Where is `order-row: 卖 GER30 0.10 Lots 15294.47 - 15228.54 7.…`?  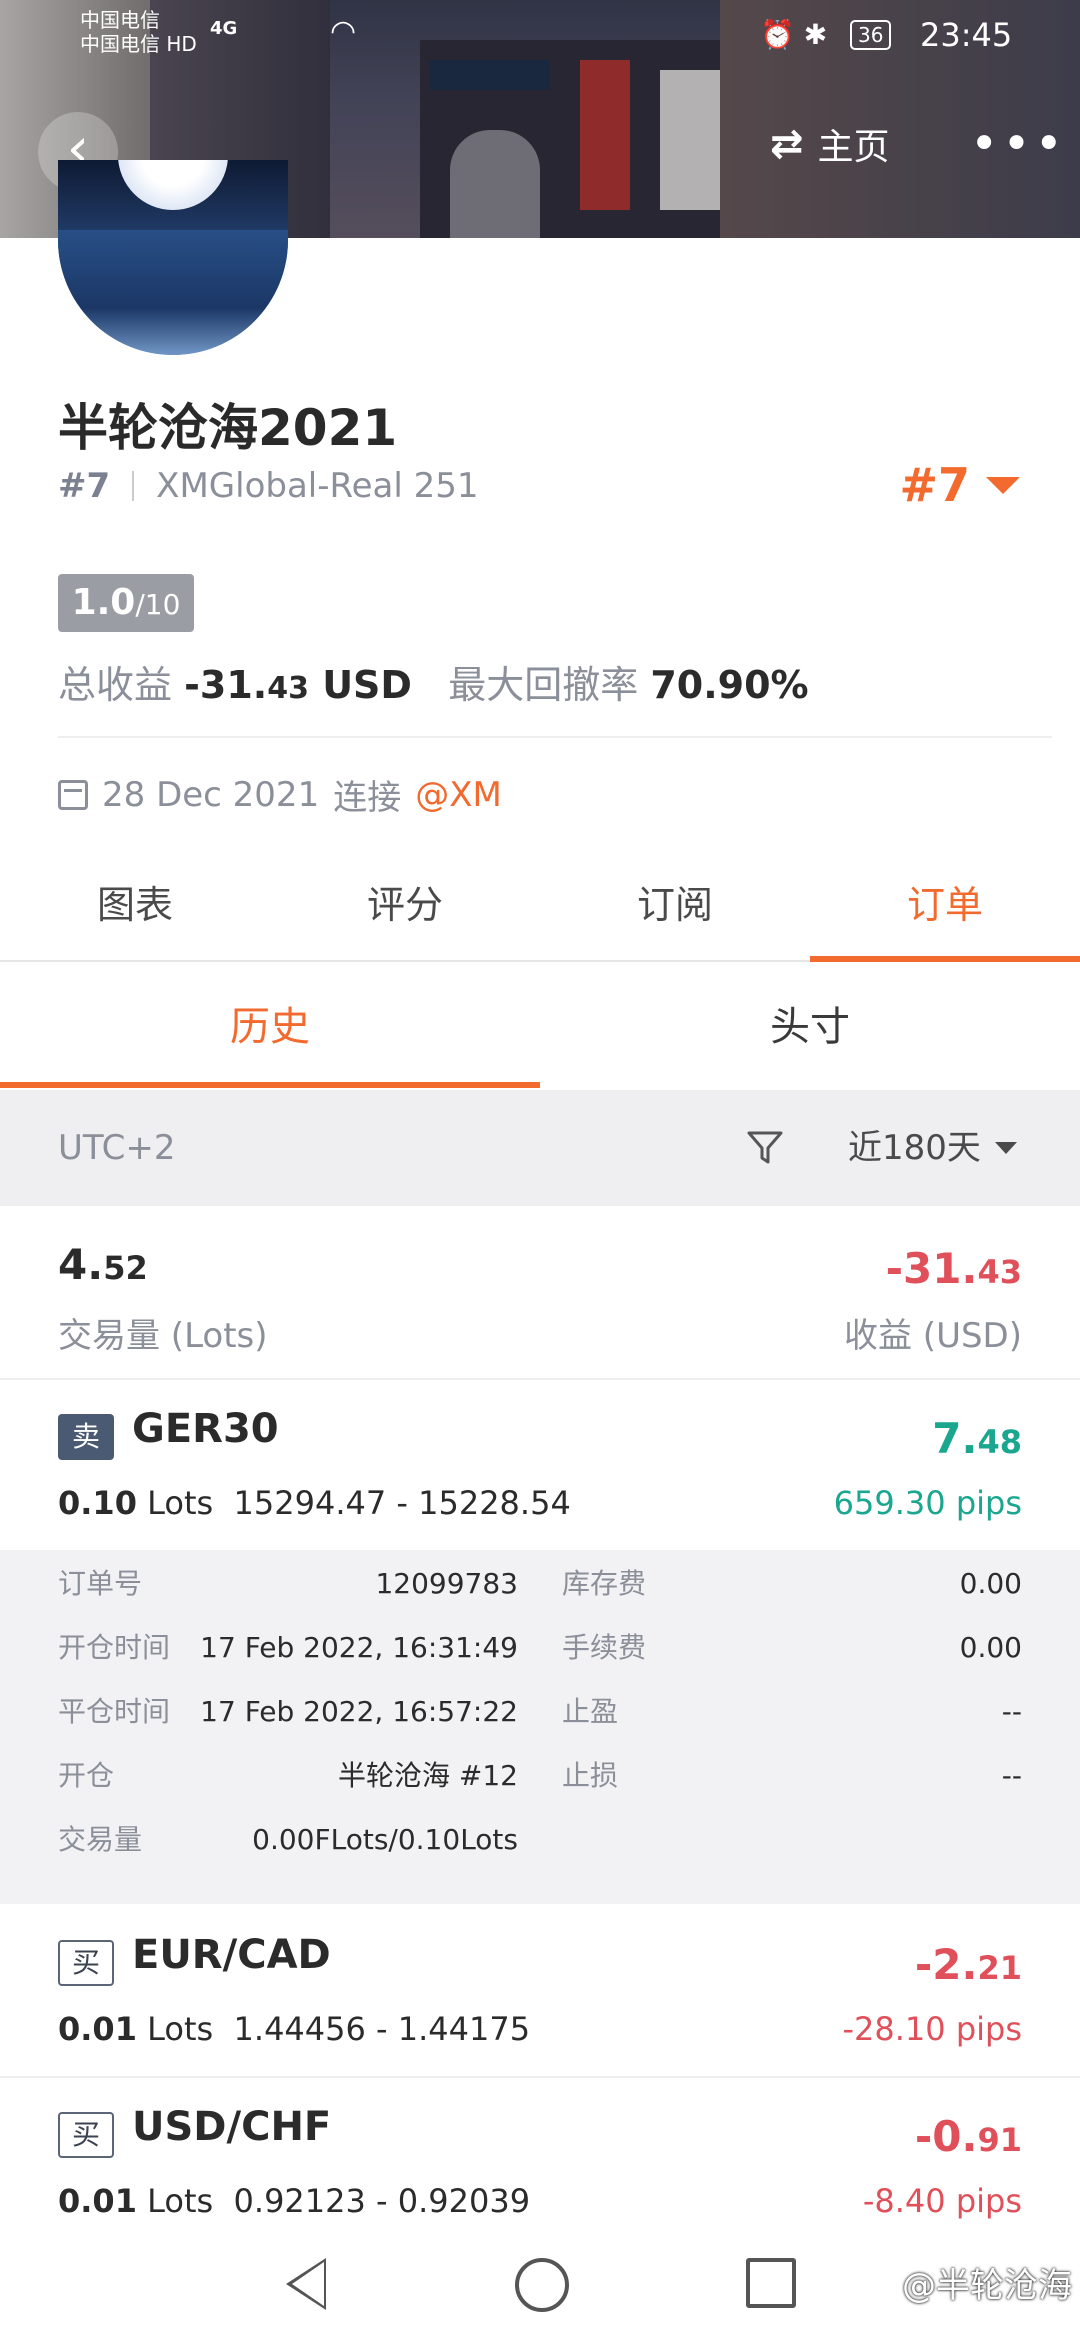
order-row: 卖 GER30 0.10 Lots 15294.47 - 15228.54 7.… is located at coordinates (540, 1466).